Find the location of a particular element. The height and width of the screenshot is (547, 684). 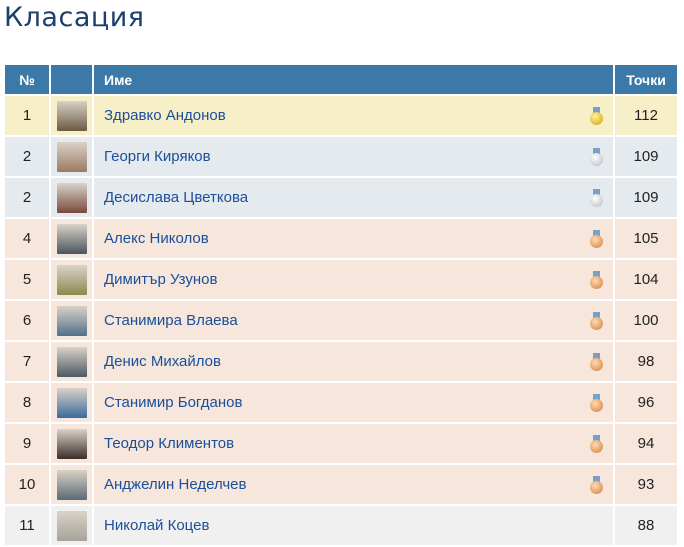

points-cell: 112 is located at coordinates (646, 115).